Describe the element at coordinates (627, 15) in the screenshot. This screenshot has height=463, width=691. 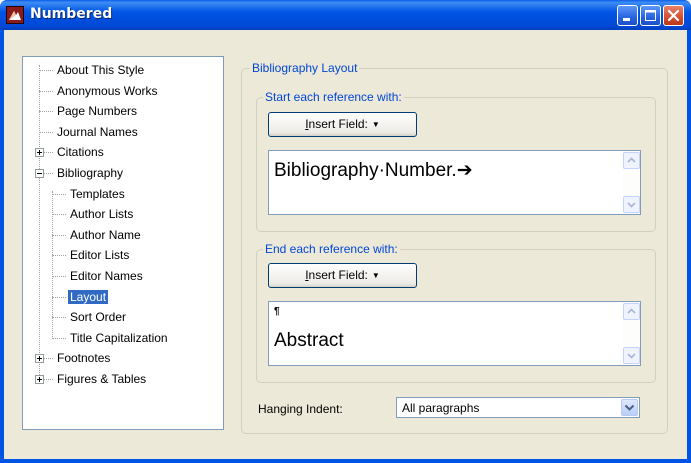
I see `minimize-button` at that location.